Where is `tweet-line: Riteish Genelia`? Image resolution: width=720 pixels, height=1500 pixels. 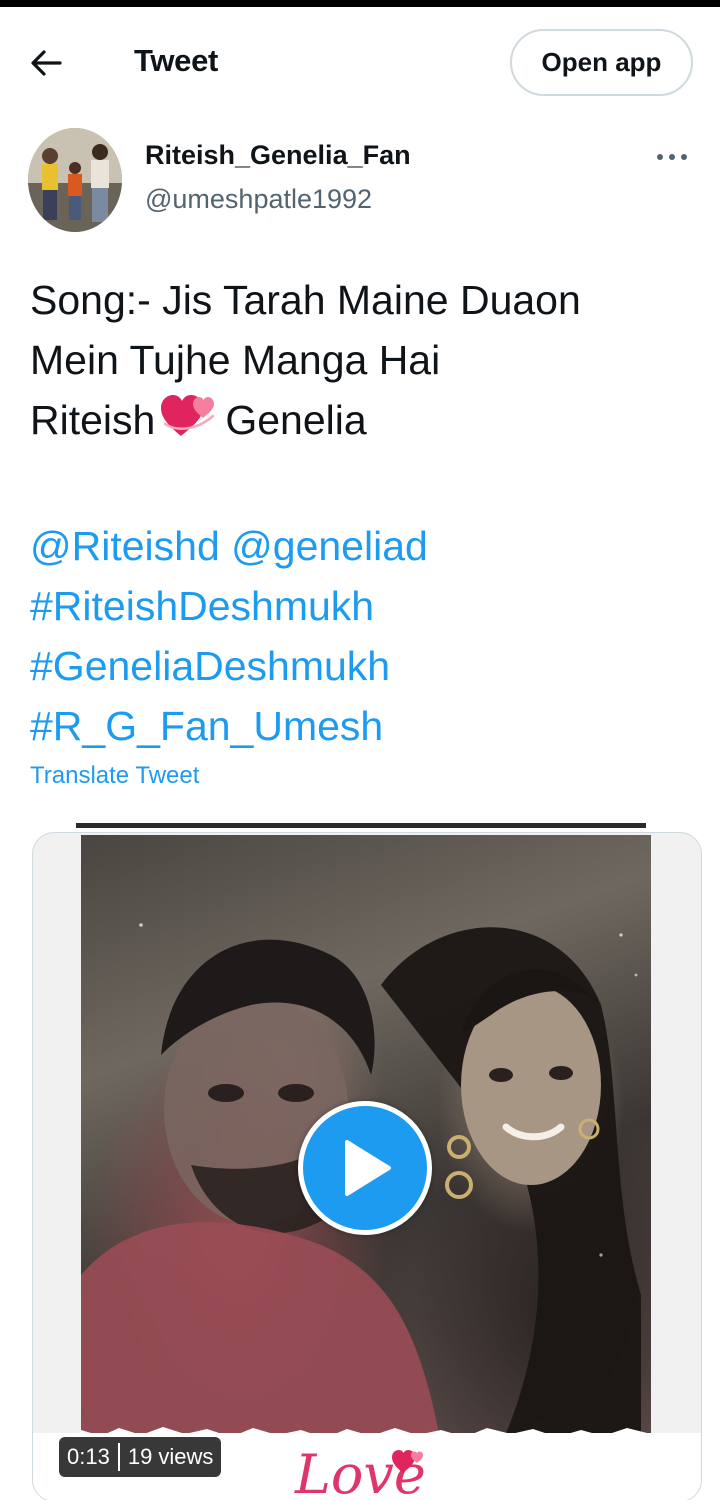 tweet-line: Riteish Genelia is located at coordinates (365, 423).